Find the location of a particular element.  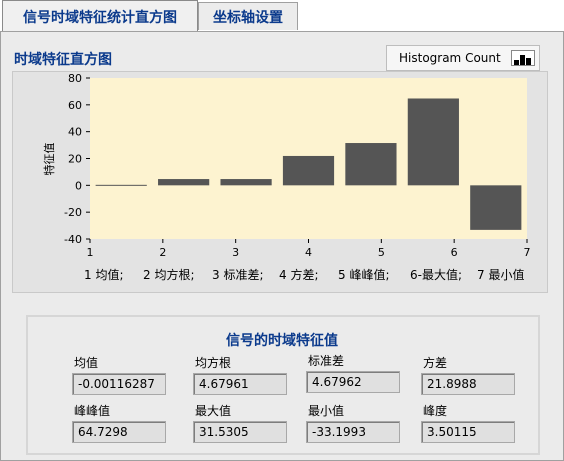

label-kurtosis: 峰度 is located at coordinates (435, 411).